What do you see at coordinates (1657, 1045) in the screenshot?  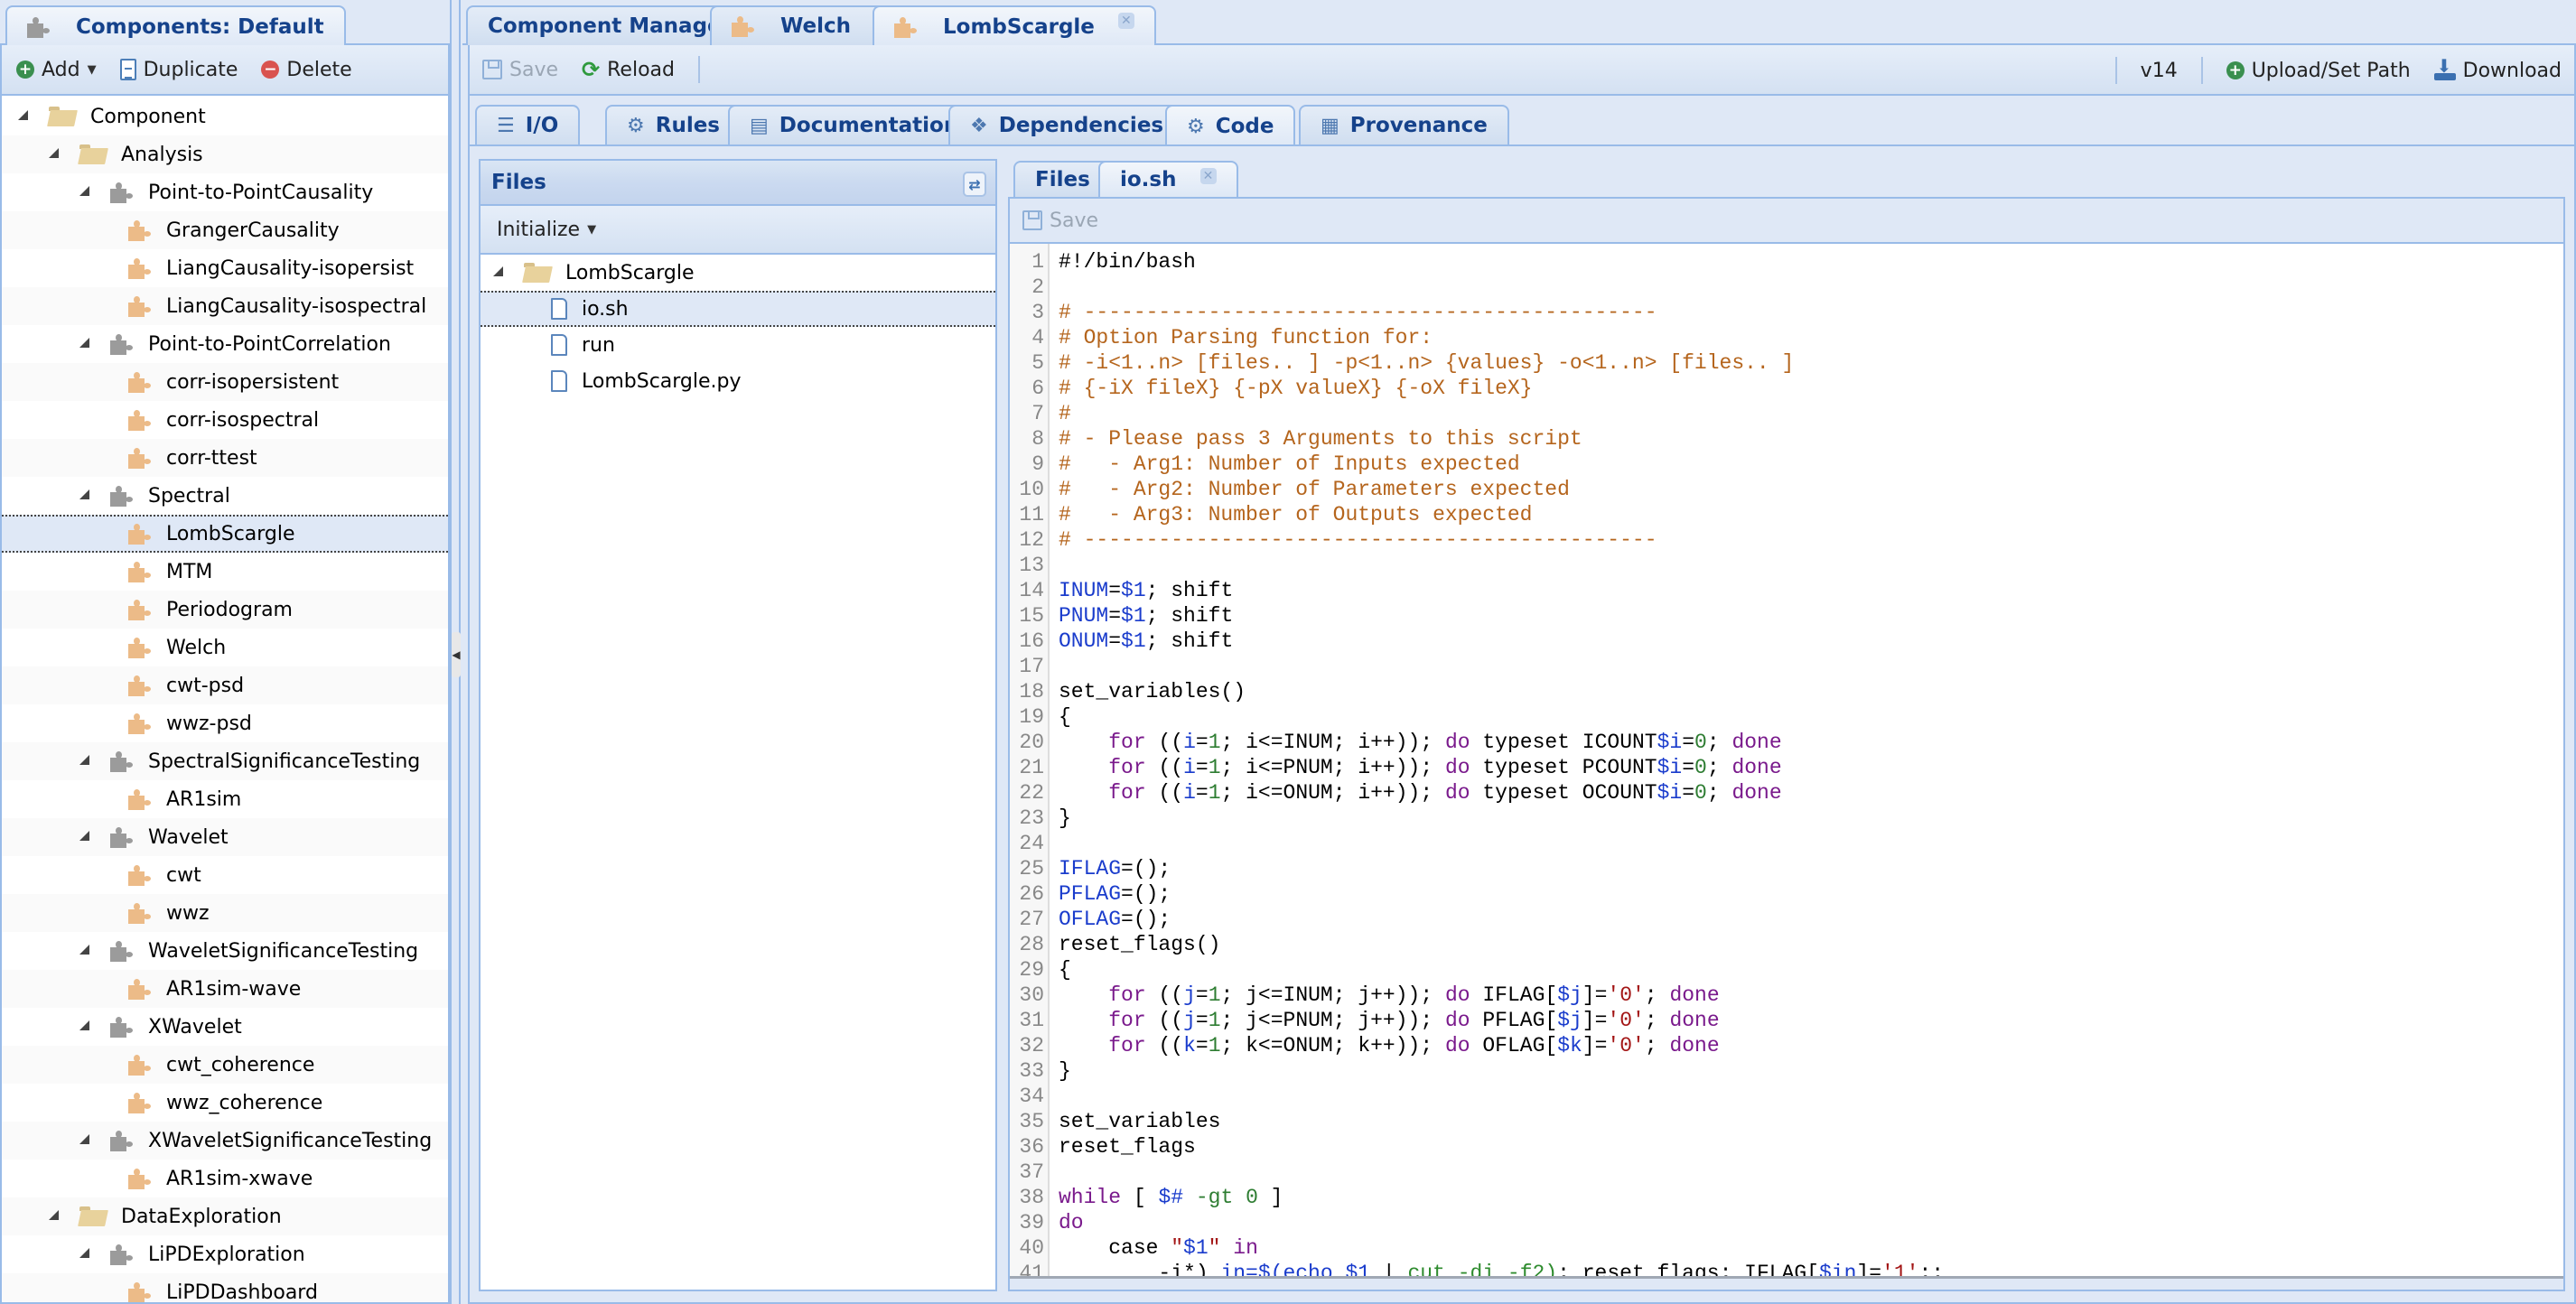 I see `code-token: ;` at bounding box center [1657, 1045].